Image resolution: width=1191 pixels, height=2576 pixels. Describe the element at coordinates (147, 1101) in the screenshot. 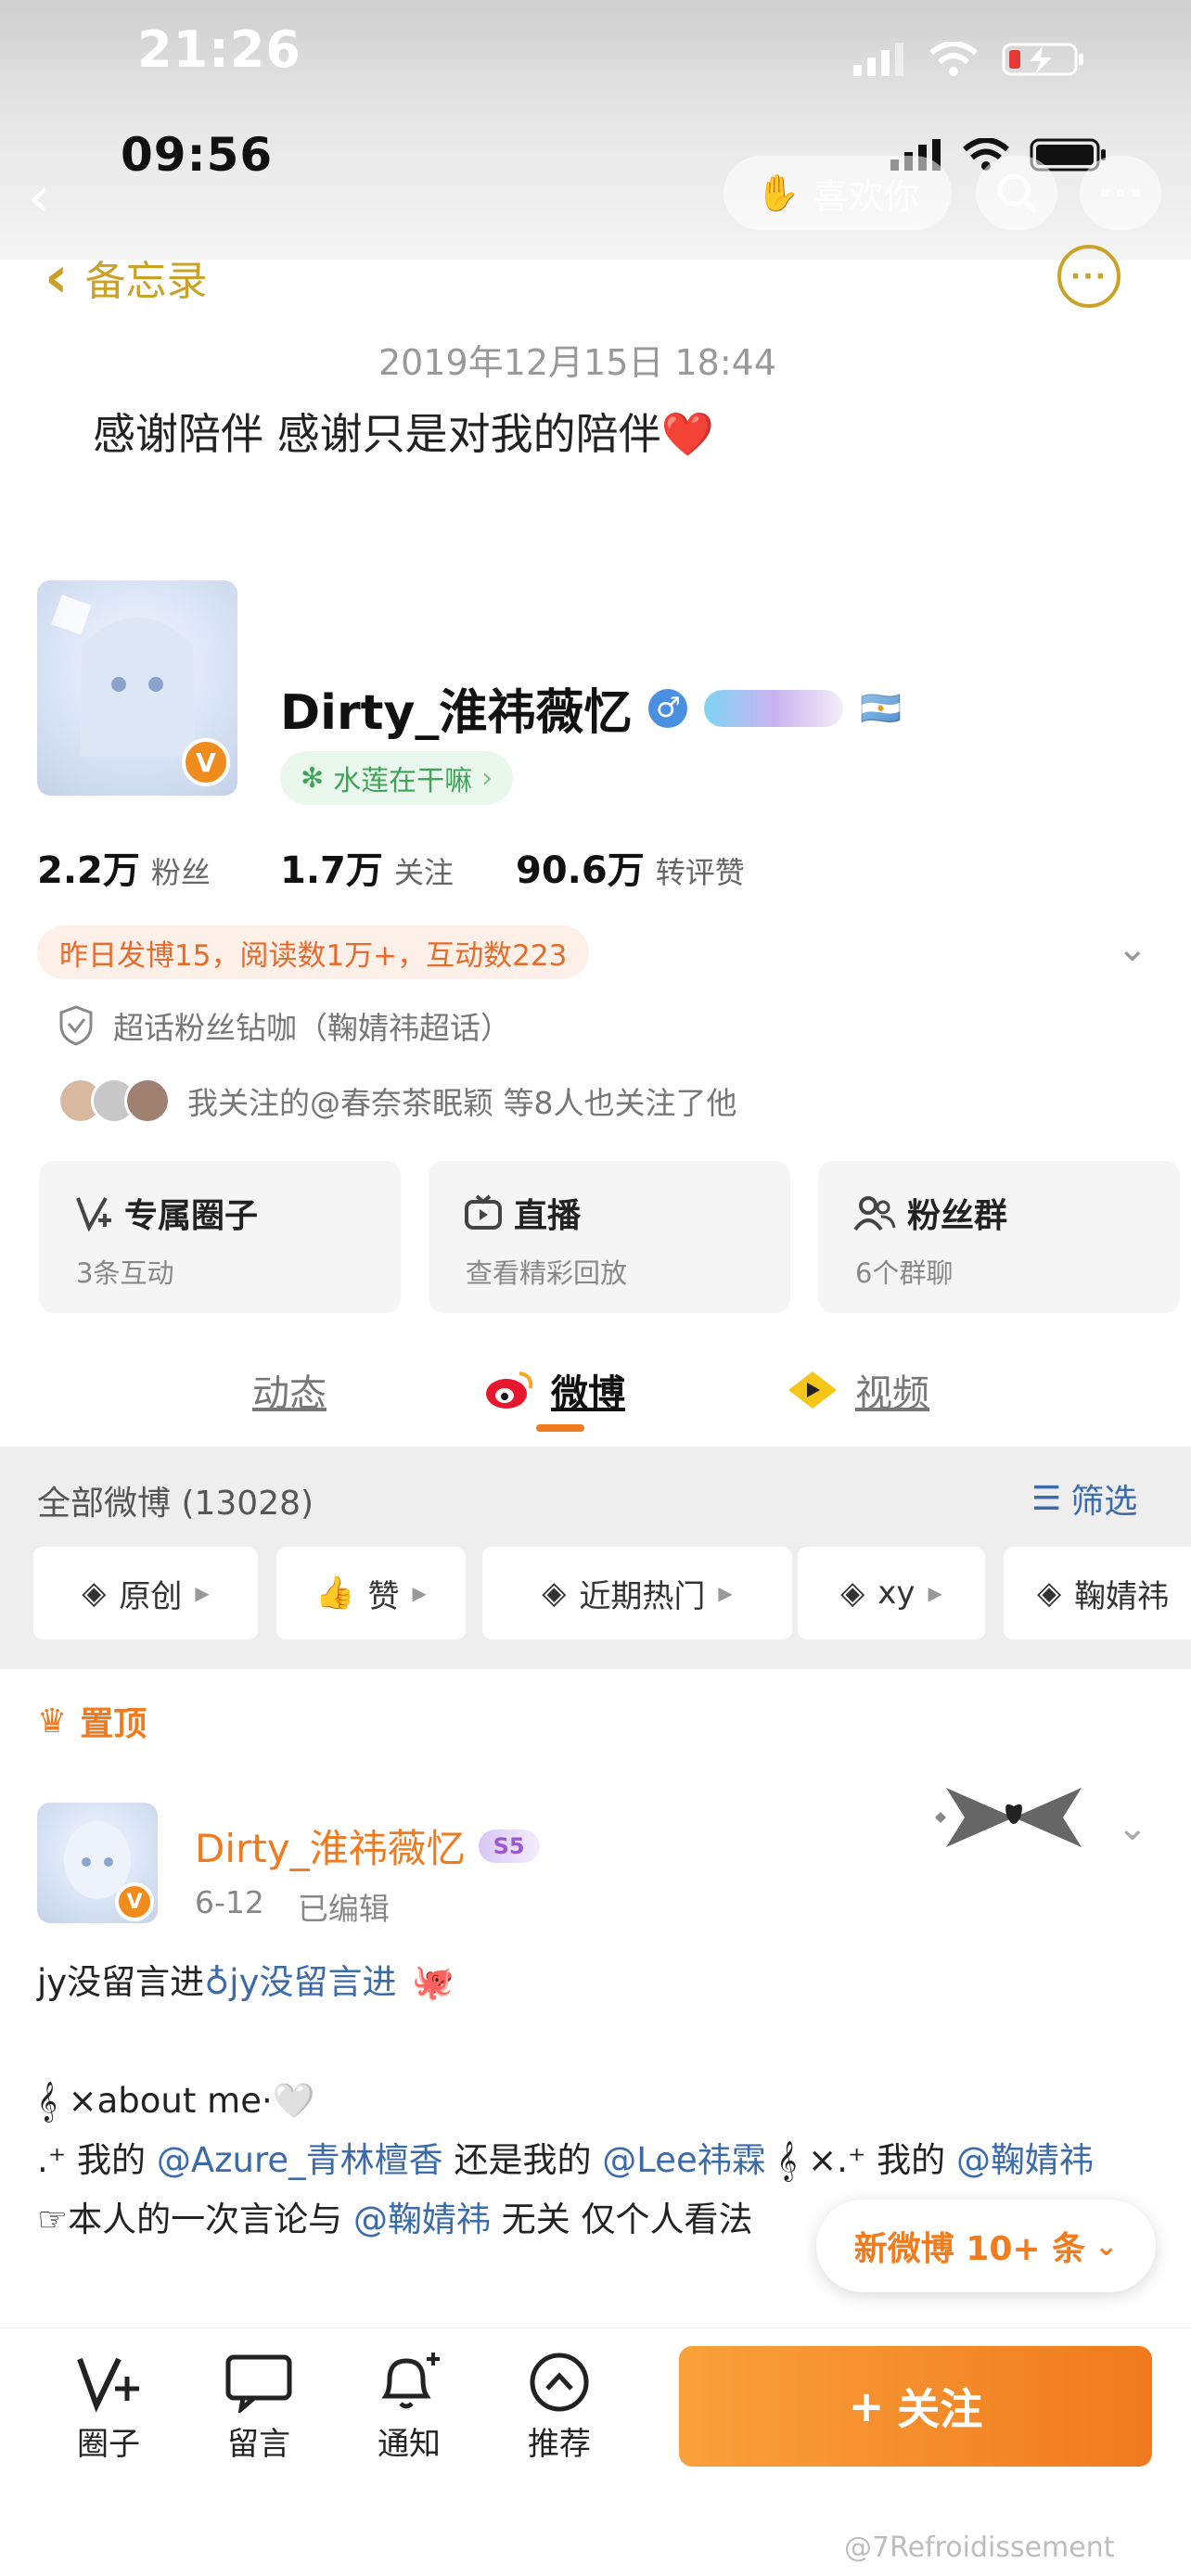

I see `avatar` at that location.